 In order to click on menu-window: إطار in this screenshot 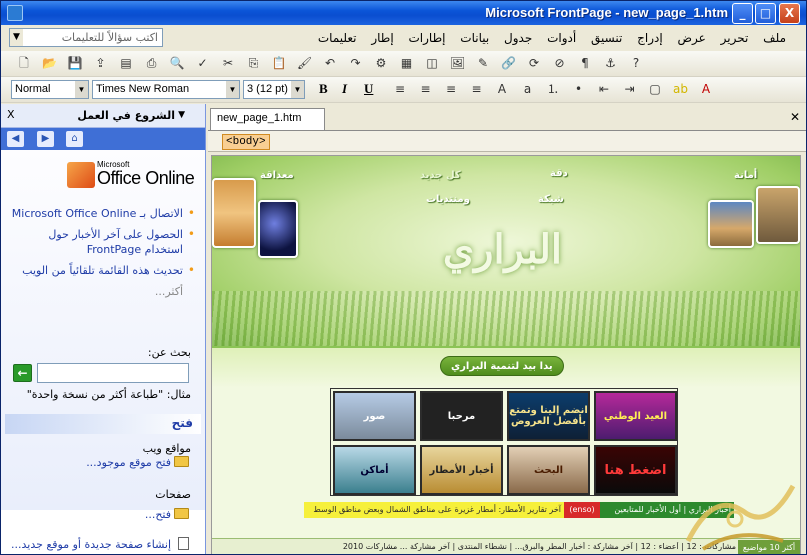, I will do `click(382, 38)`.